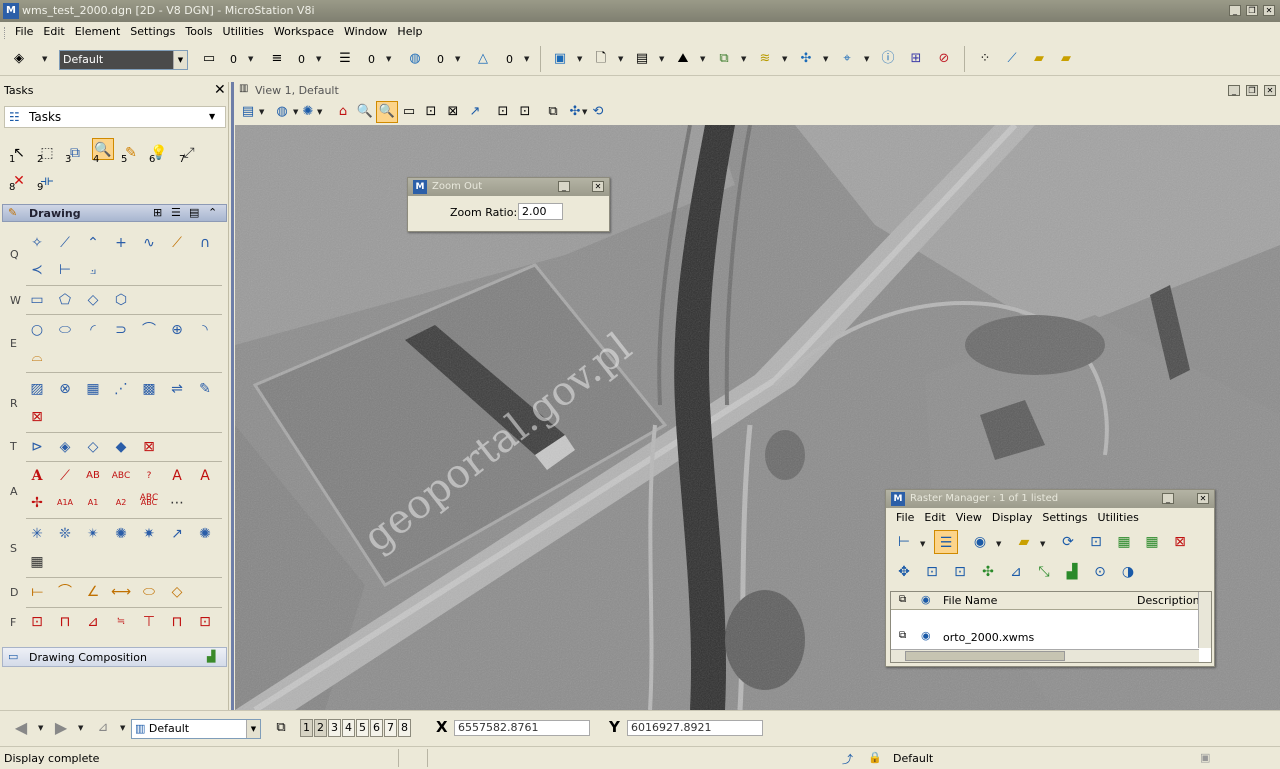 The width and height of the screenshot is (1280, 769). I want to click on place-dimension-icon: ✳, so click(37, 534).